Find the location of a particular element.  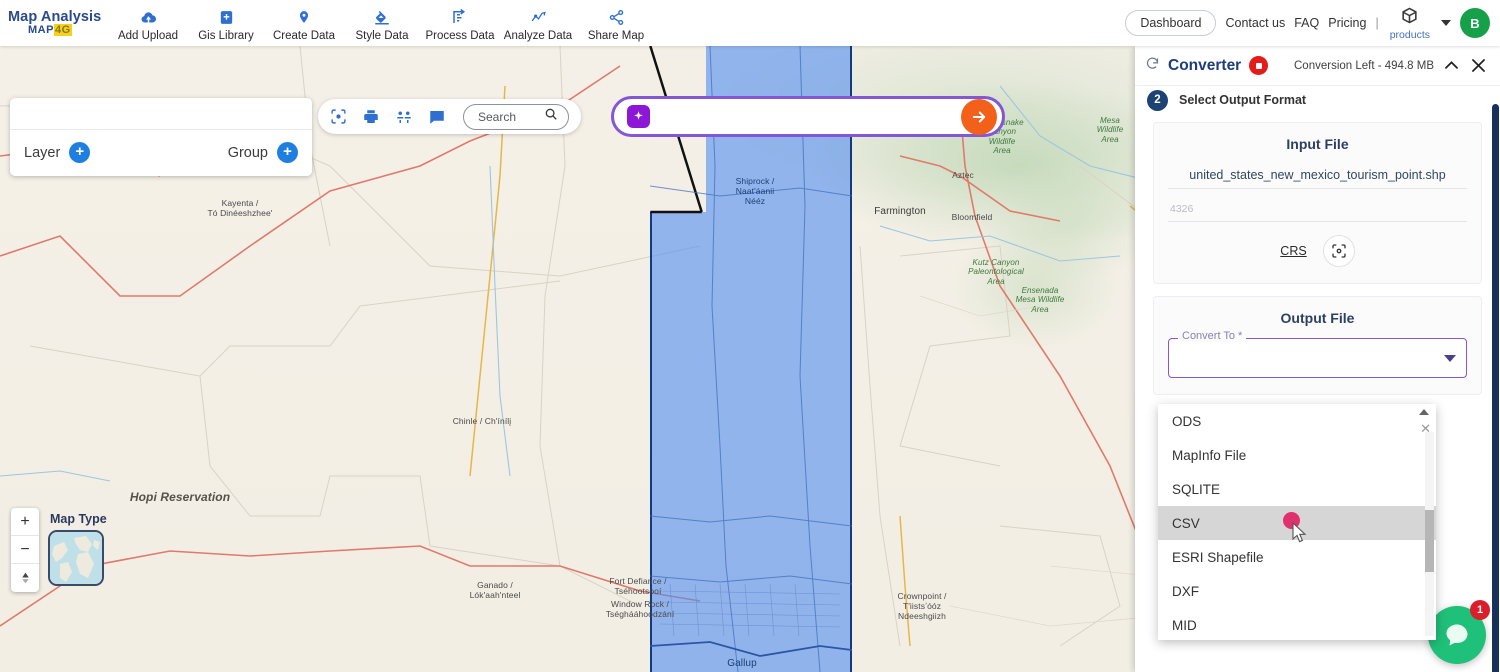

layer-label: Layer is located at coordinates (42, 152).